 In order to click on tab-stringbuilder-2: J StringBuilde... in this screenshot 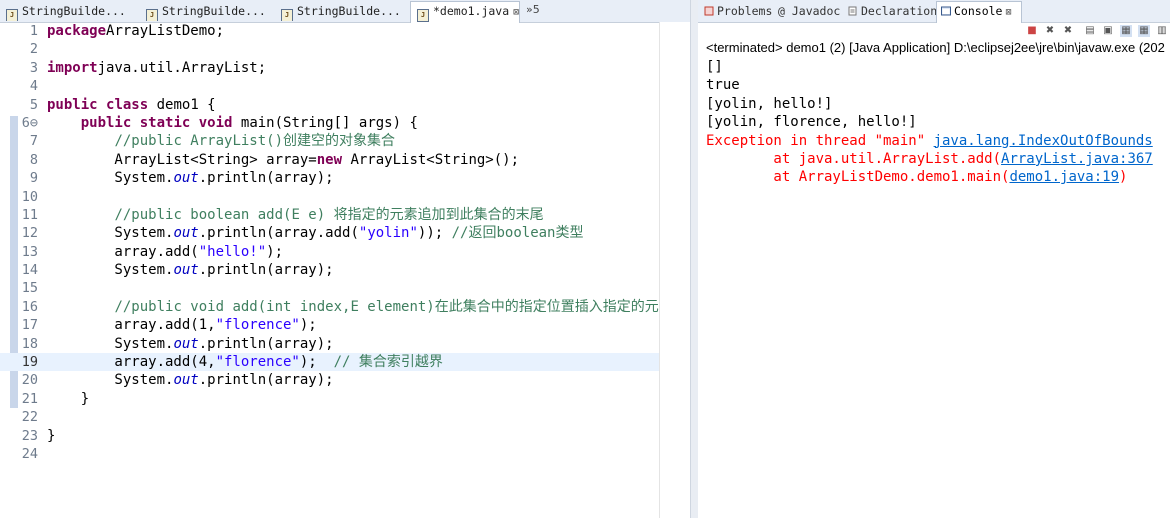, I will do `click(206, 11)`.